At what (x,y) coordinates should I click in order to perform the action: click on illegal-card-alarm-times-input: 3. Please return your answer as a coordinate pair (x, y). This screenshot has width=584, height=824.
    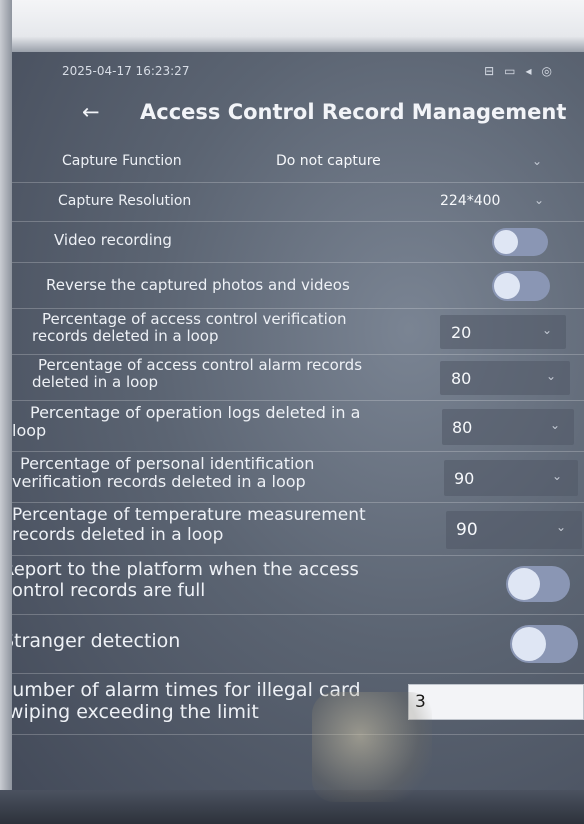
    Looking at the image, I should click on (496, 702).